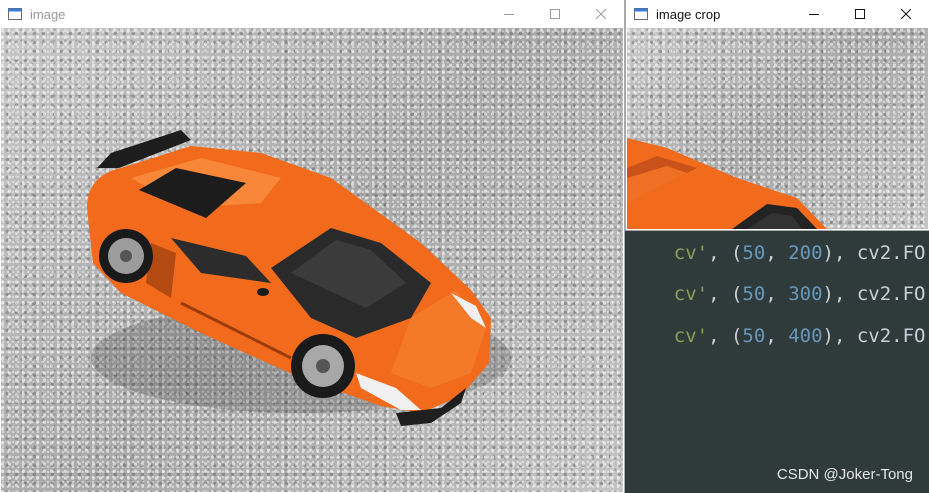  Describe the element at coordinates (777, 14) in the screenshot. I see `titlebar: image crop` at that location.